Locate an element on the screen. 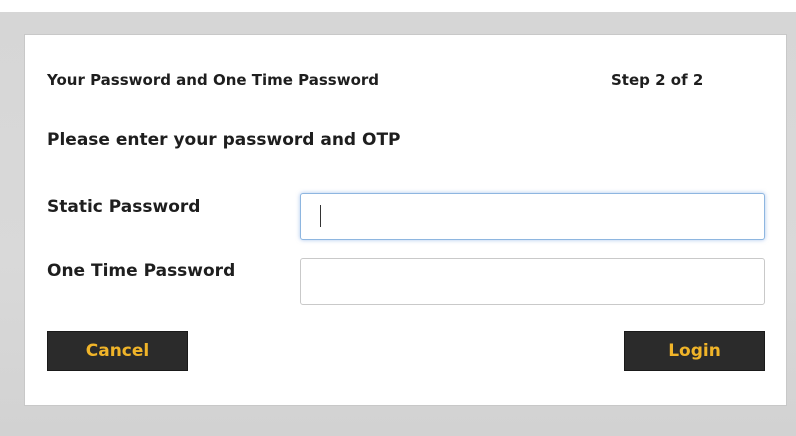 This screenshot has width=796, height=436. static-password-label: Static Password is located at coordinates (124, 207).